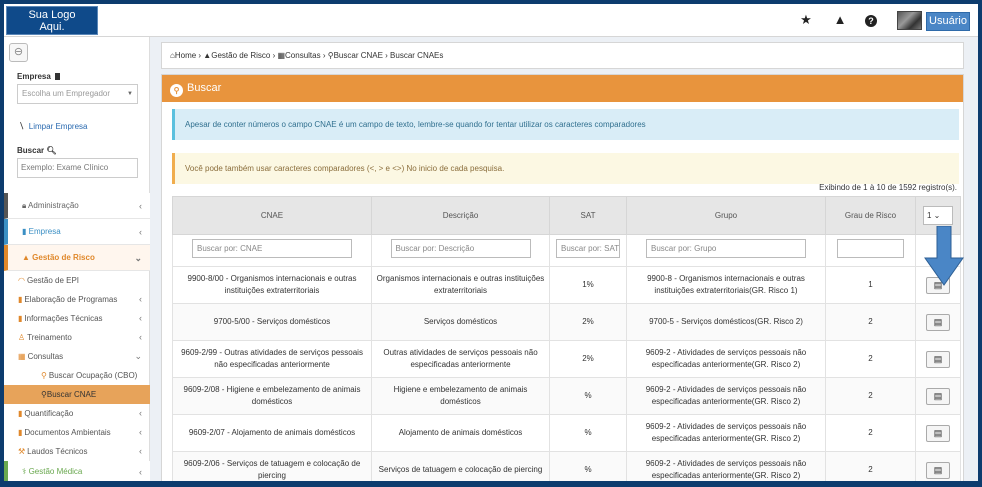 This screenshot has width=982, height=487. I want to click on help-icon: ?, so click(871, 20).